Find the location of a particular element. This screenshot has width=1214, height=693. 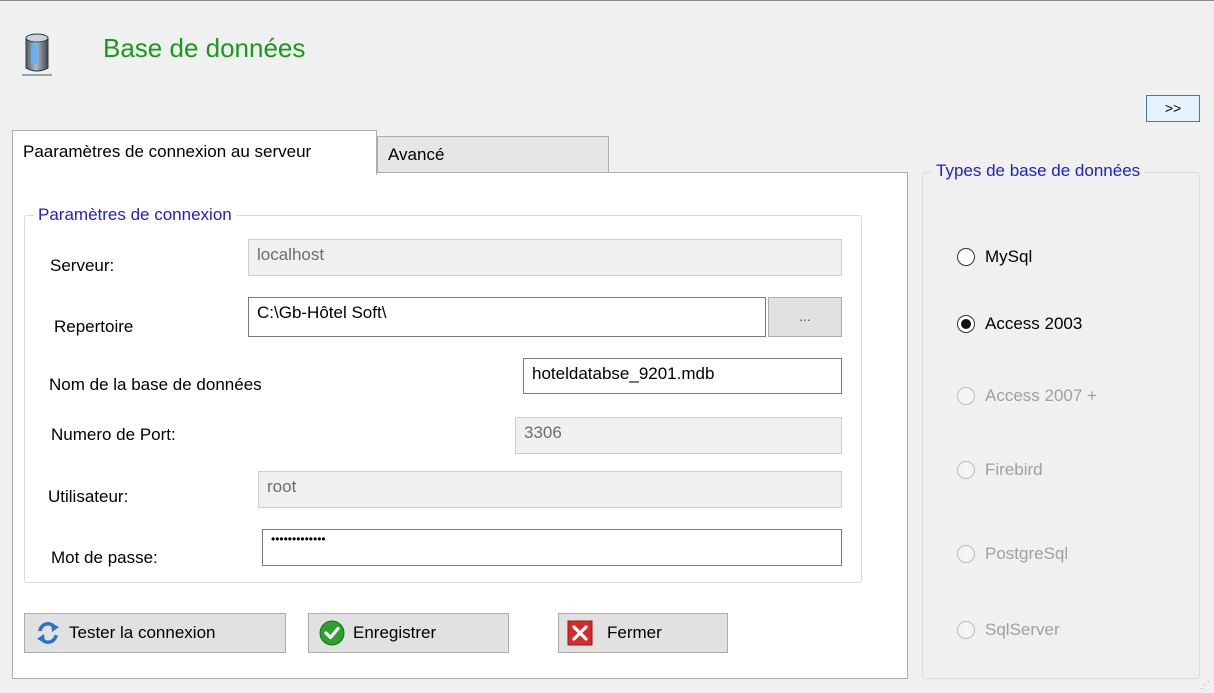

radio-label: Access 2007 + is located at coordinates (1041, 395).